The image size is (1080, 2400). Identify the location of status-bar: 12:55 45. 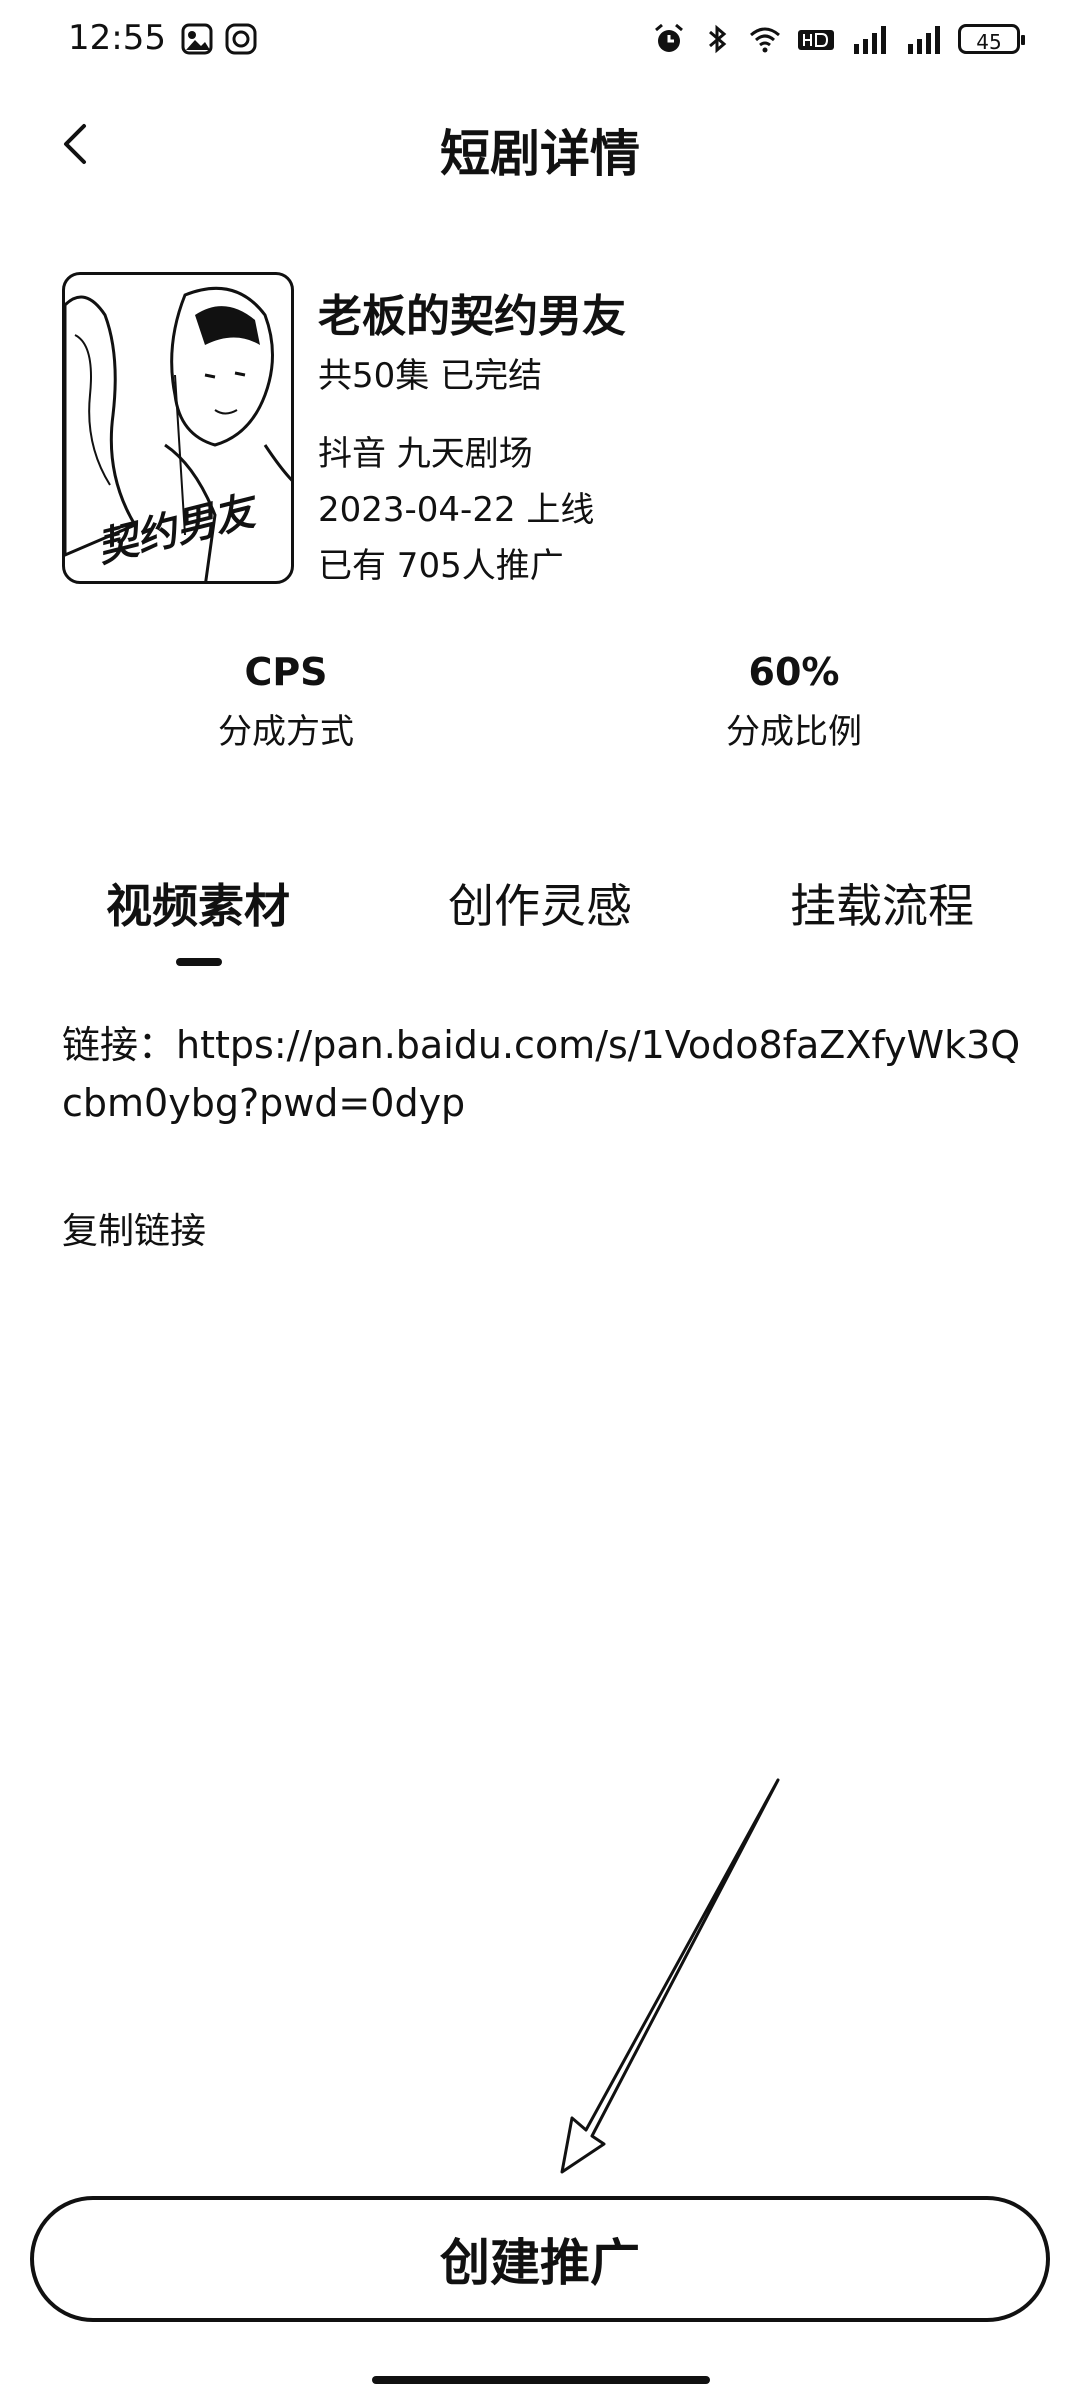
(540, 40).